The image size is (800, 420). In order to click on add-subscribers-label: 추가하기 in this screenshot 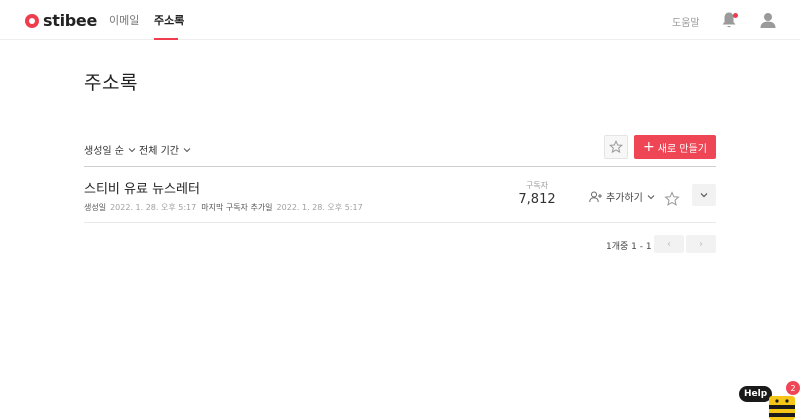, I will do `click(624, 198)`.